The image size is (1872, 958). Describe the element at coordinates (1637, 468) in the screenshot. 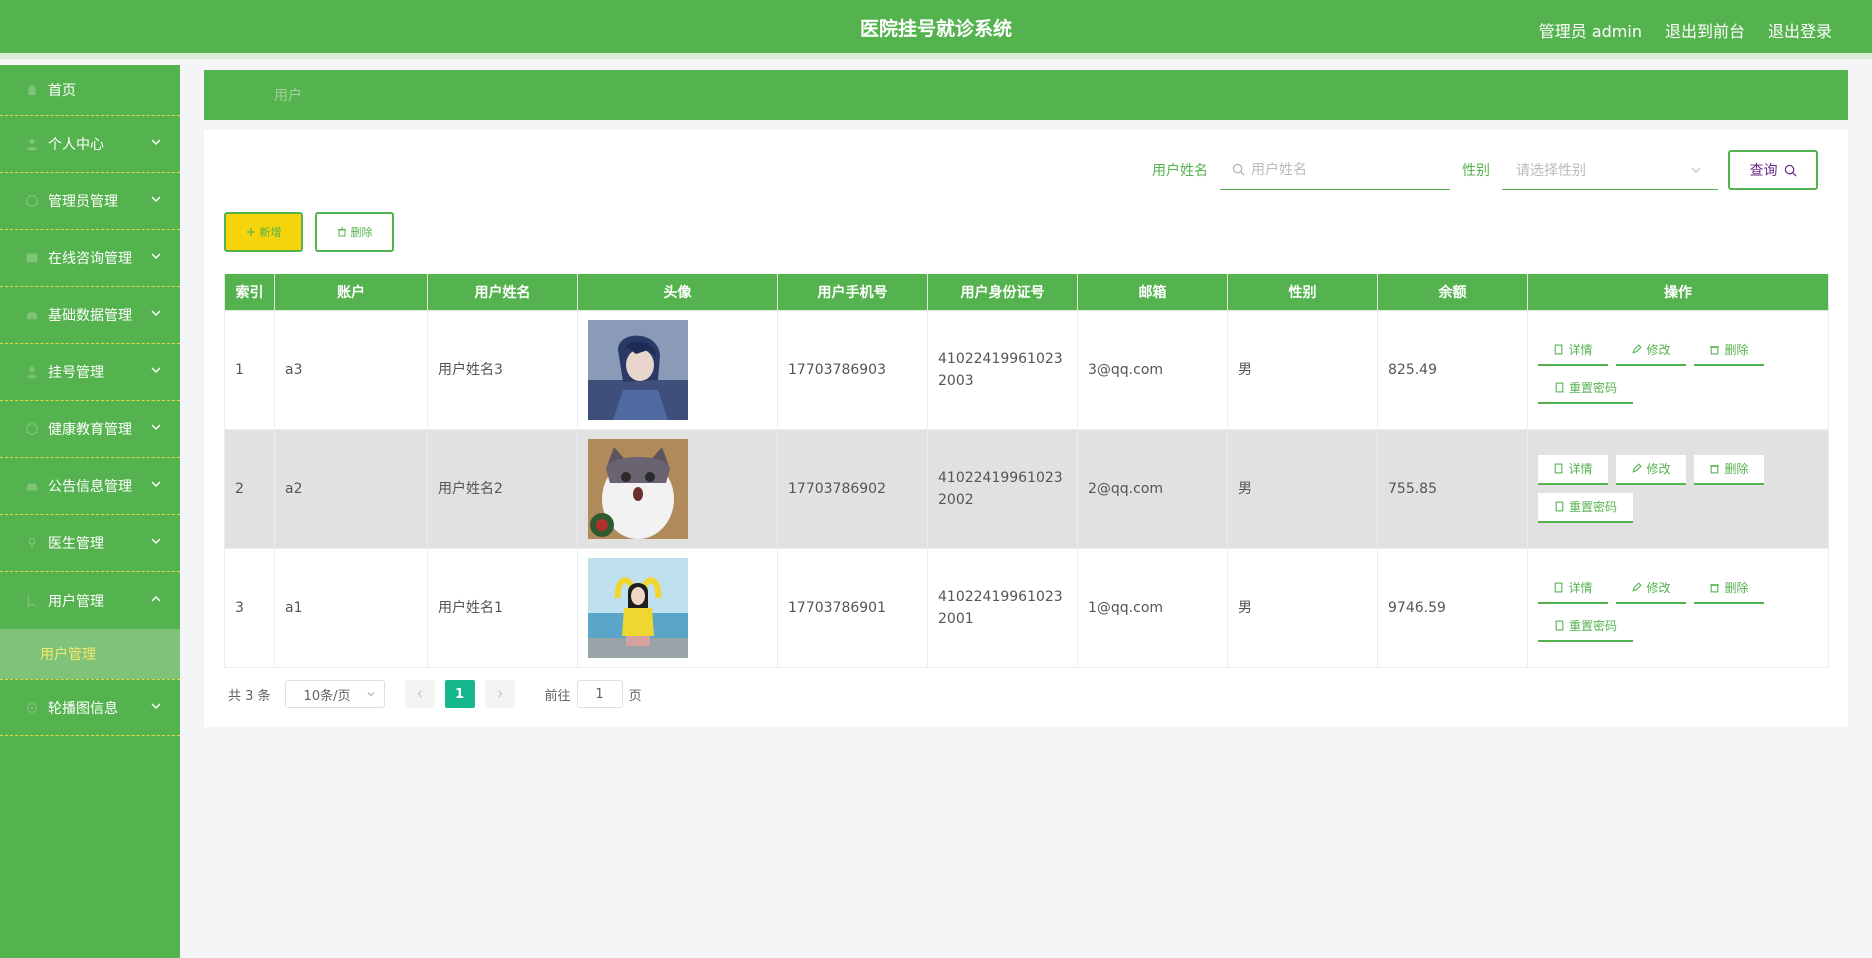

I see `edit-icon` at that location.